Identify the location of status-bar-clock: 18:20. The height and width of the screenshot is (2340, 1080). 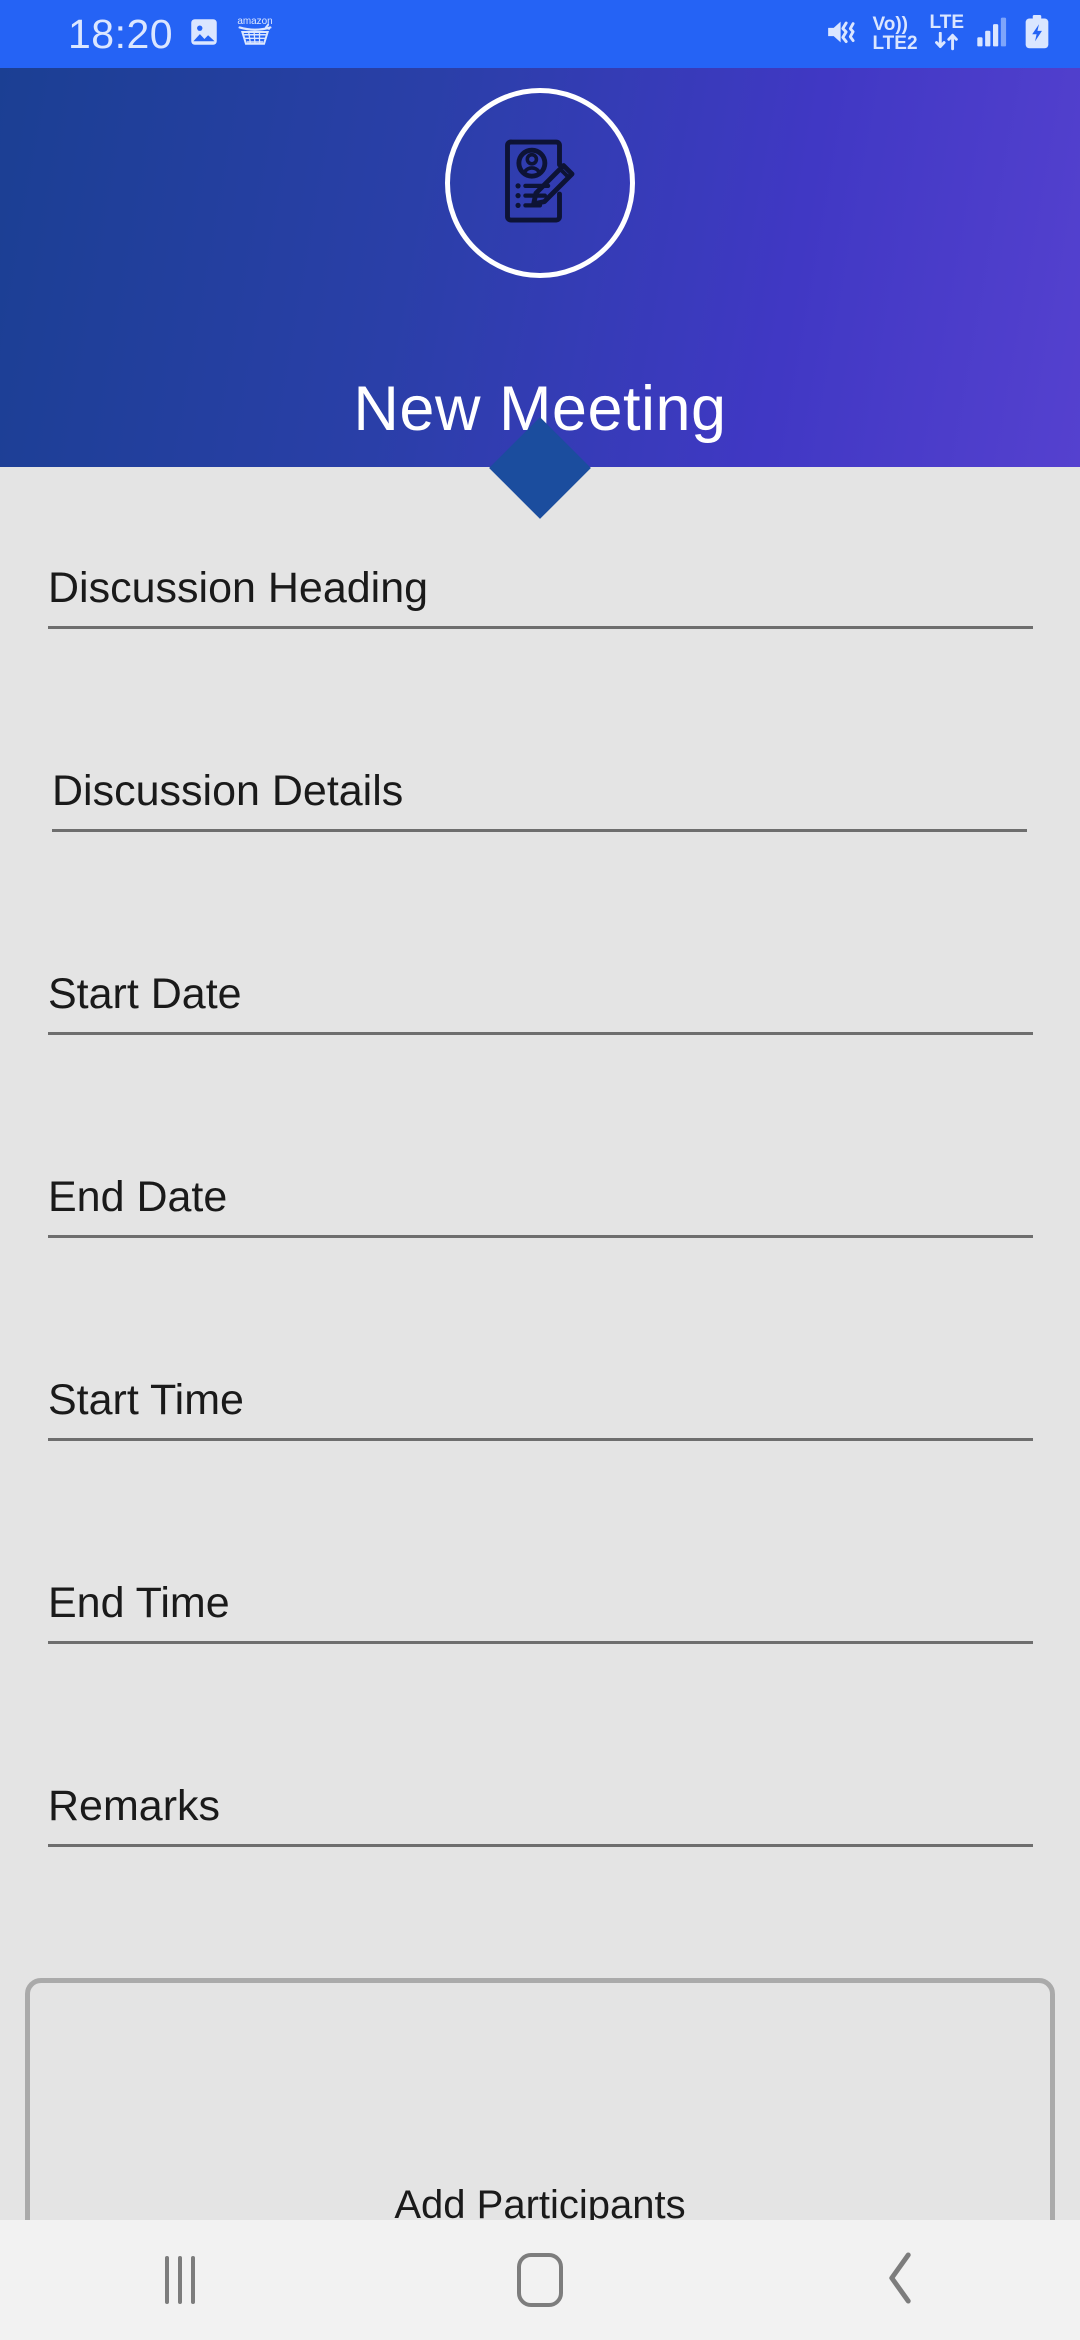
(121, 33).